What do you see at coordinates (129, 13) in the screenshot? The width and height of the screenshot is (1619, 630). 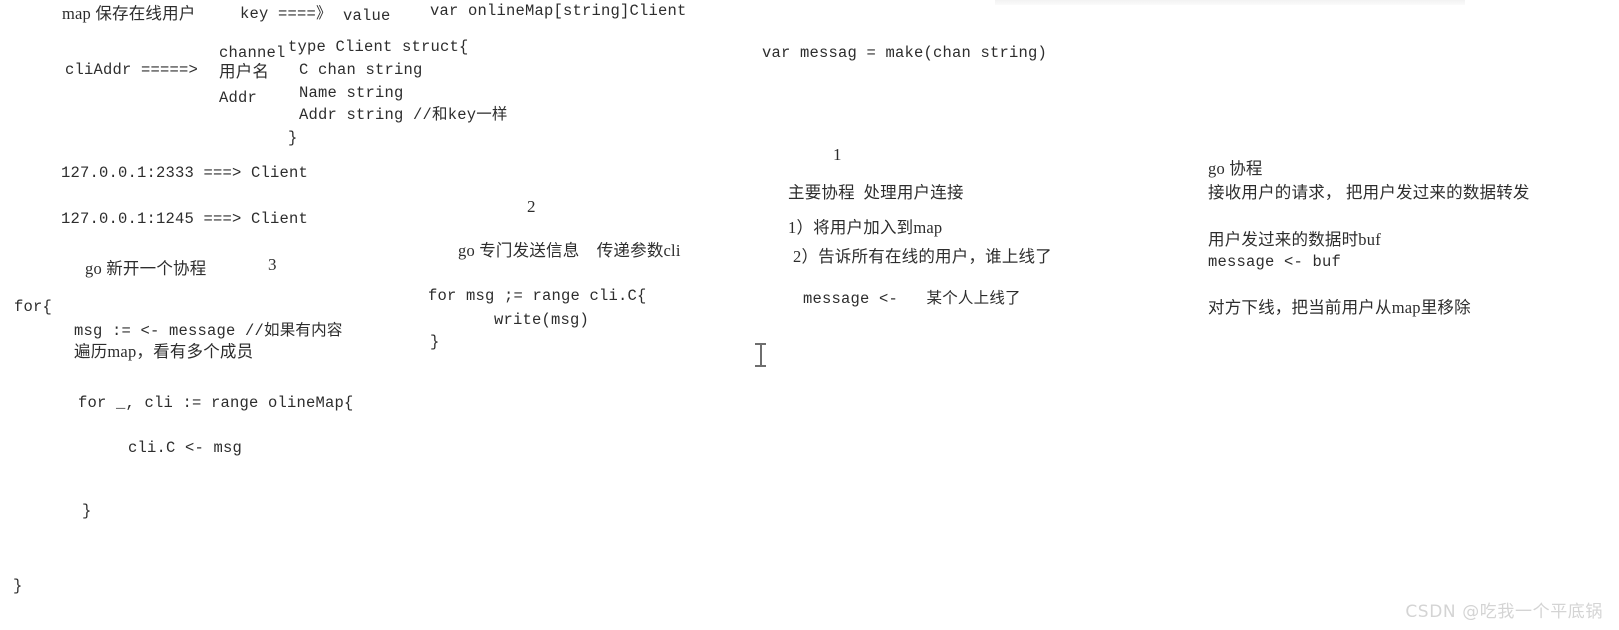 I see `map-header-label: map 保存在线用户` at bounding box center [129, 13].